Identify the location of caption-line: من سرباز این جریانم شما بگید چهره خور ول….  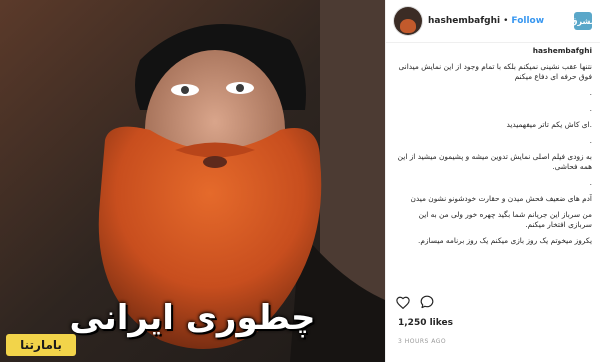
(505, 219).